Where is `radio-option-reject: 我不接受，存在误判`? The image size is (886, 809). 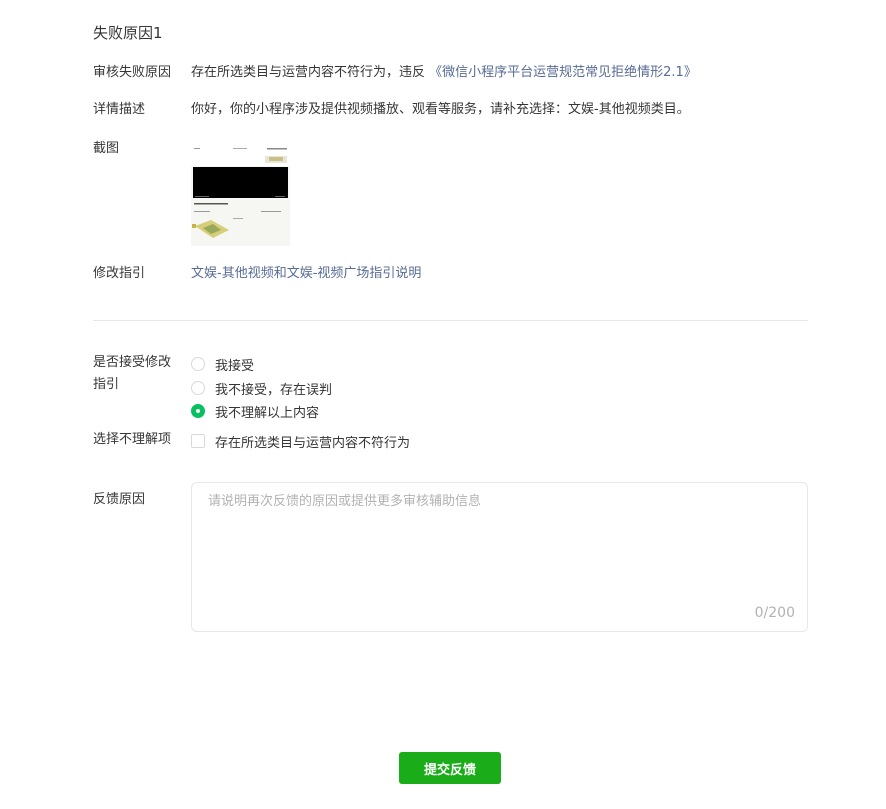 radio-option-reject: 我不接受，存在误判 is located at coordinates (261, 388).